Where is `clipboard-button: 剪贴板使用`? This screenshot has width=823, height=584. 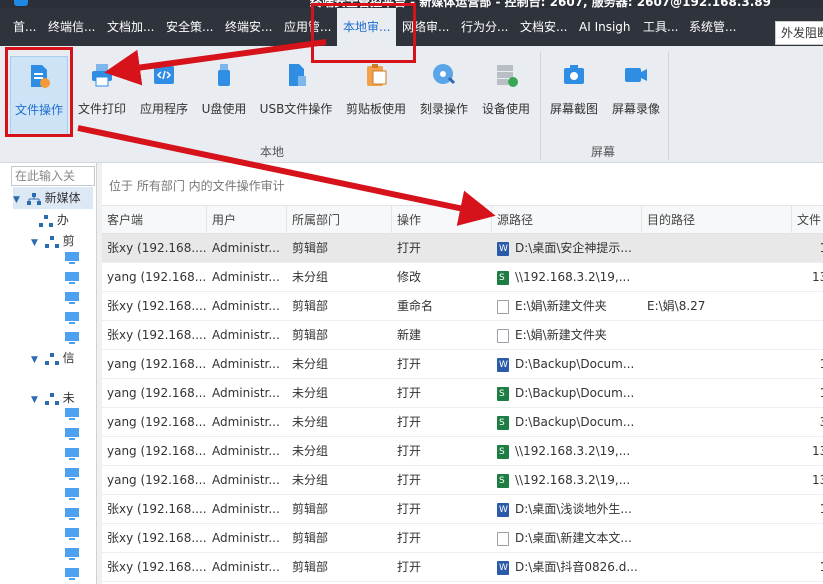
clipboard-button: 剪贴板使用 is located at coordinates (376, 96).